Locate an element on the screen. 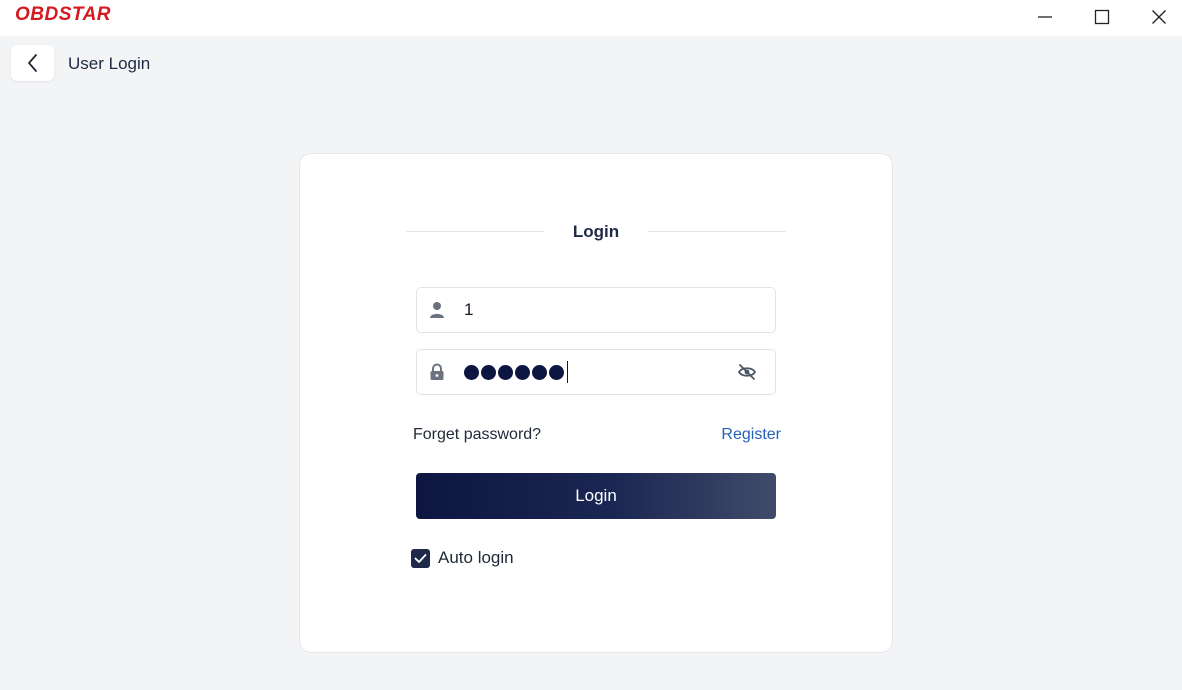 This screenshot has height=690, width=1182. register-link: Register is located at coordinates (751, 435).